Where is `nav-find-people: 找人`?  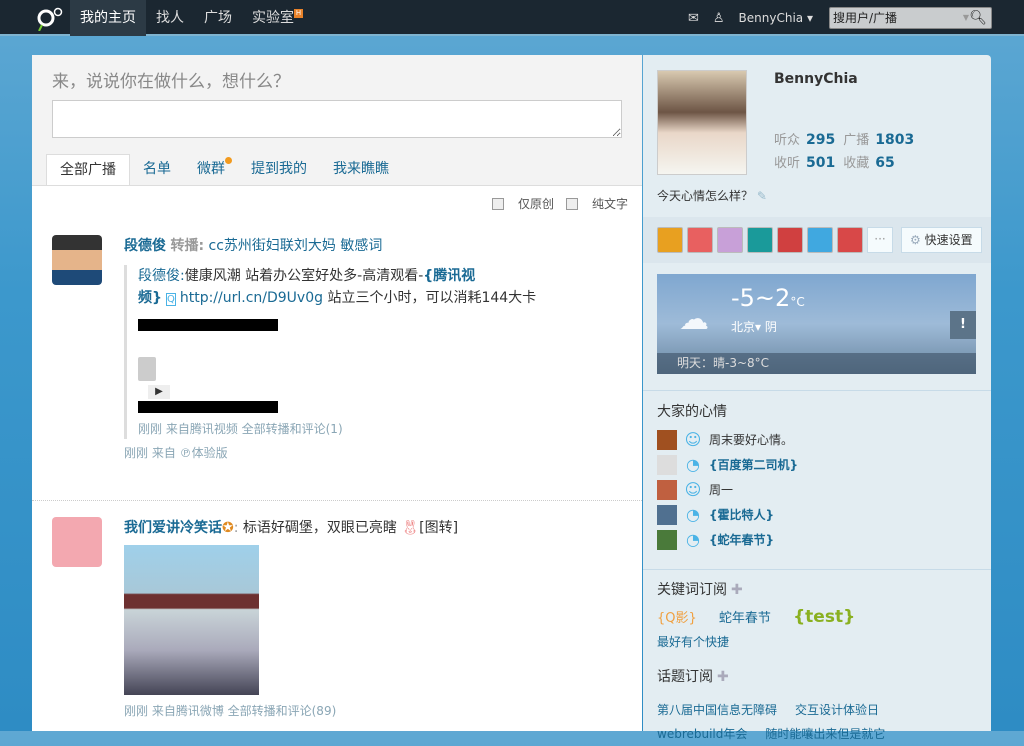 nav-find-people: 找人 is located at coordinates (170, 18).